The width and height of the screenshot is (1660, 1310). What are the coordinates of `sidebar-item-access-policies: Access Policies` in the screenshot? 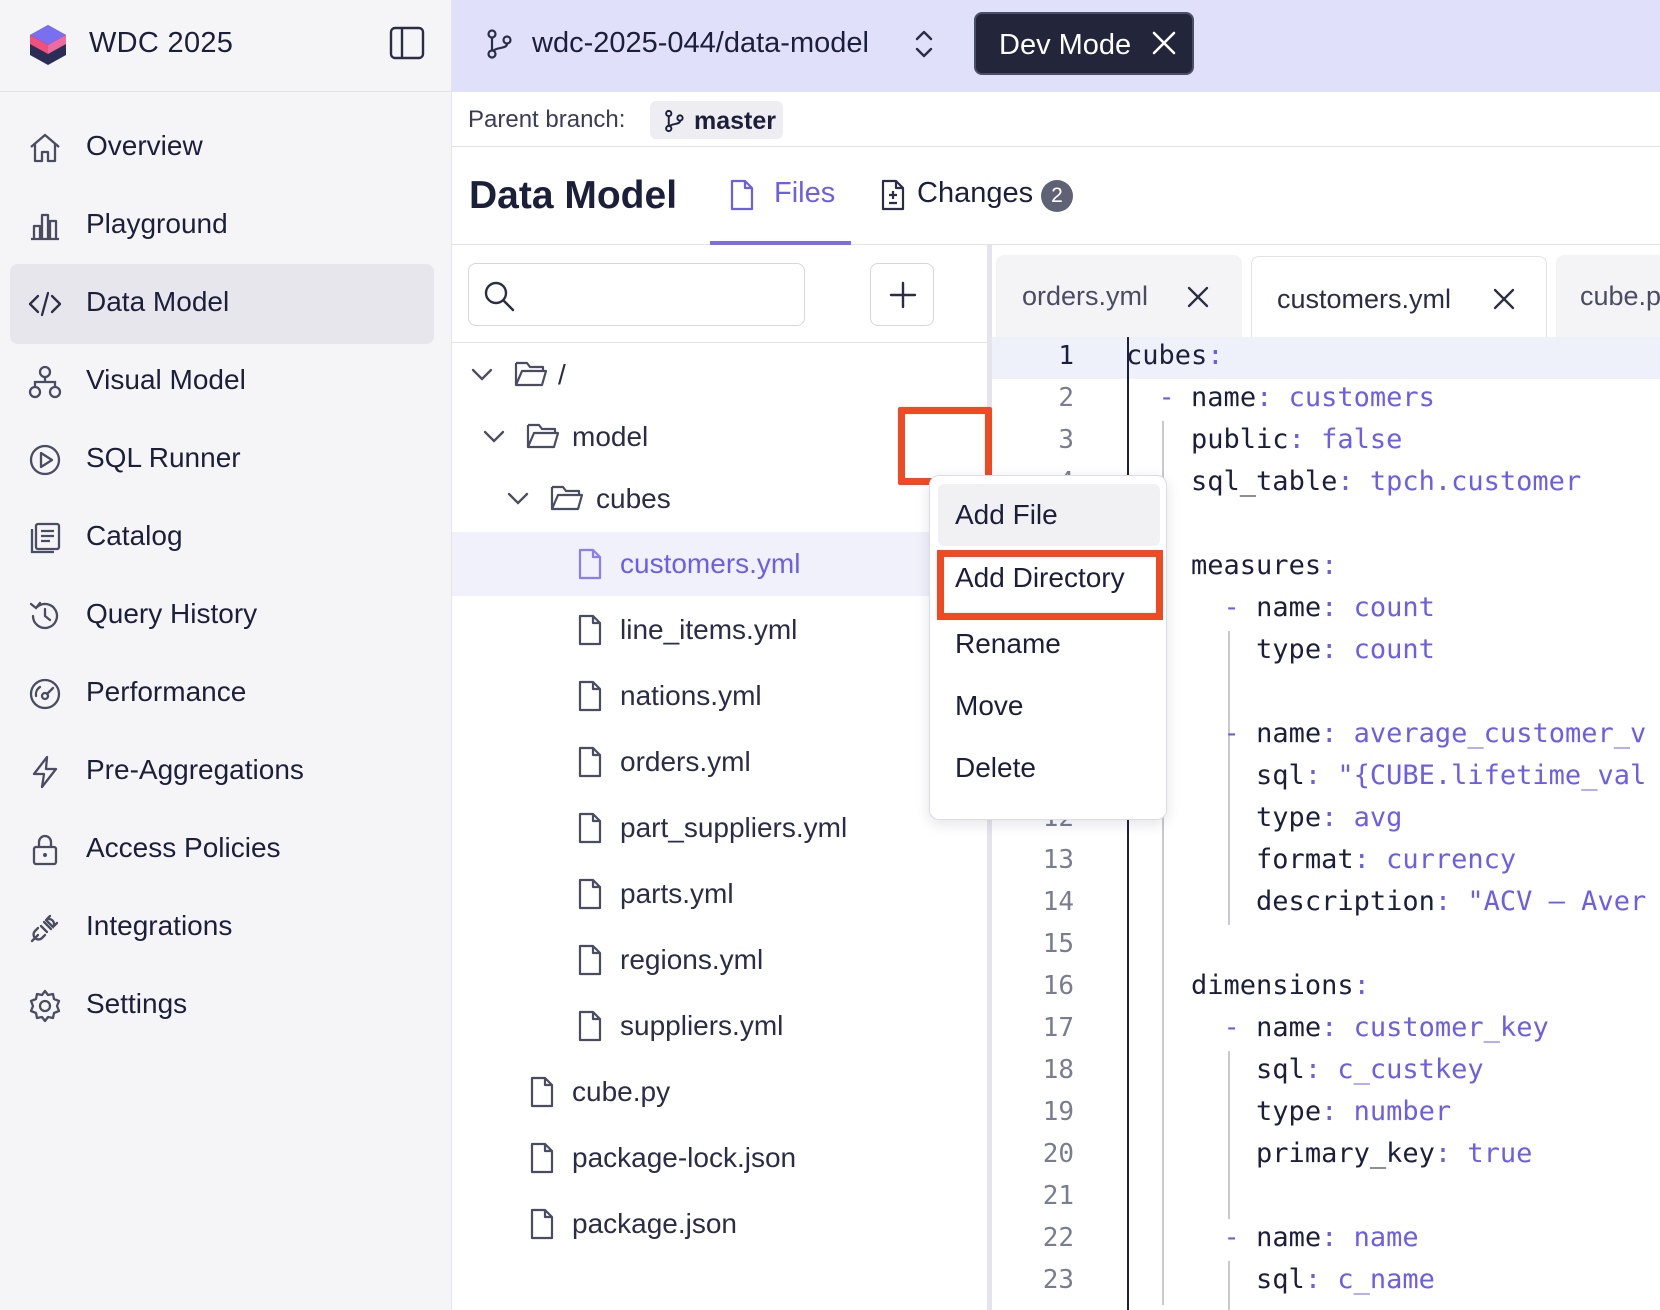 It's located at (222, 850).